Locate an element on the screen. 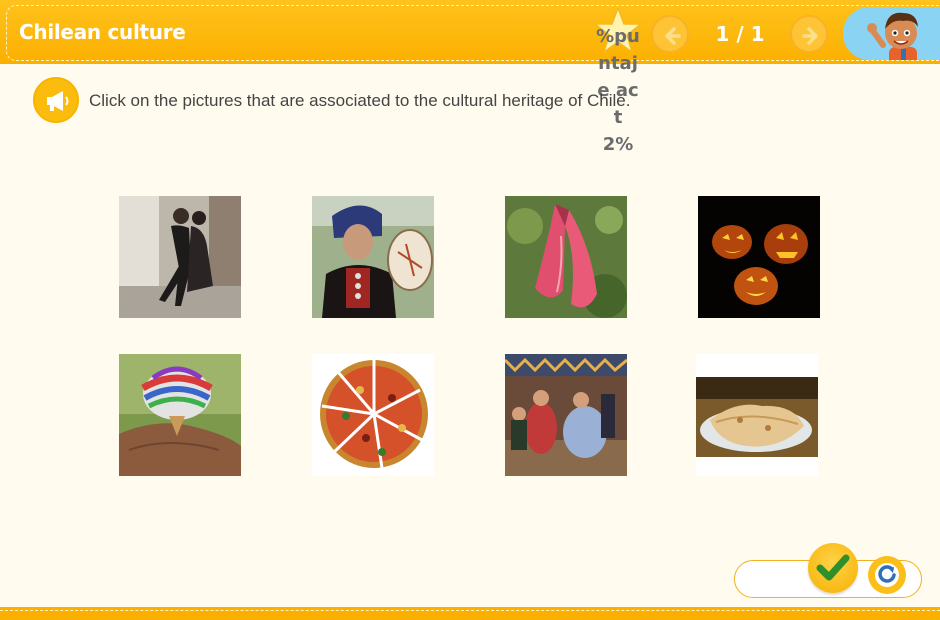 The image size is (940, 620). picture-pizza is located at coordinates (373, 415).